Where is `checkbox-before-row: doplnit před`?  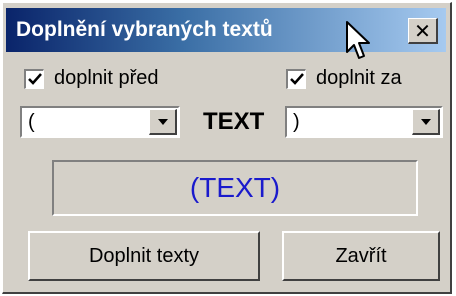 checkbox-before-row: doplnit před is located at coordinates (91, 78).